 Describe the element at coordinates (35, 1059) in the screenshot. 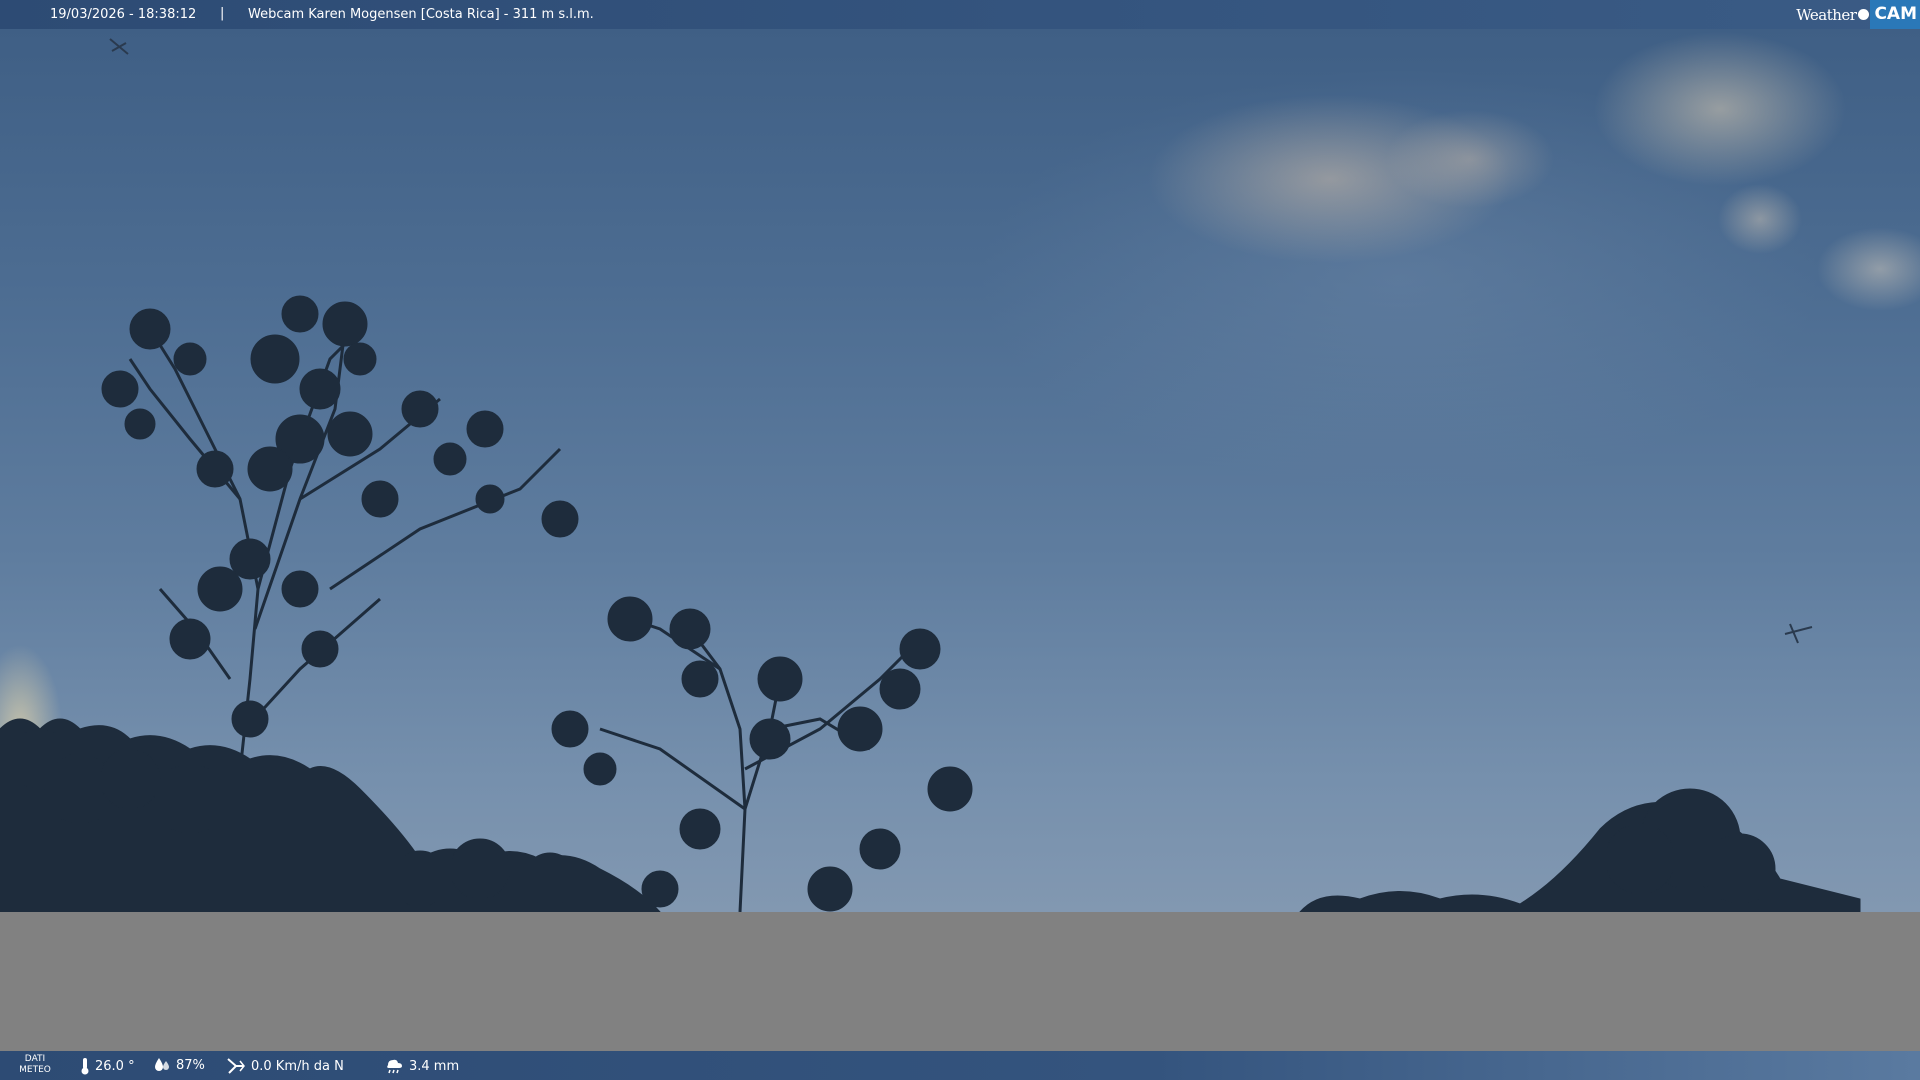

I see `meteo-label-line1: DATI` at that location.